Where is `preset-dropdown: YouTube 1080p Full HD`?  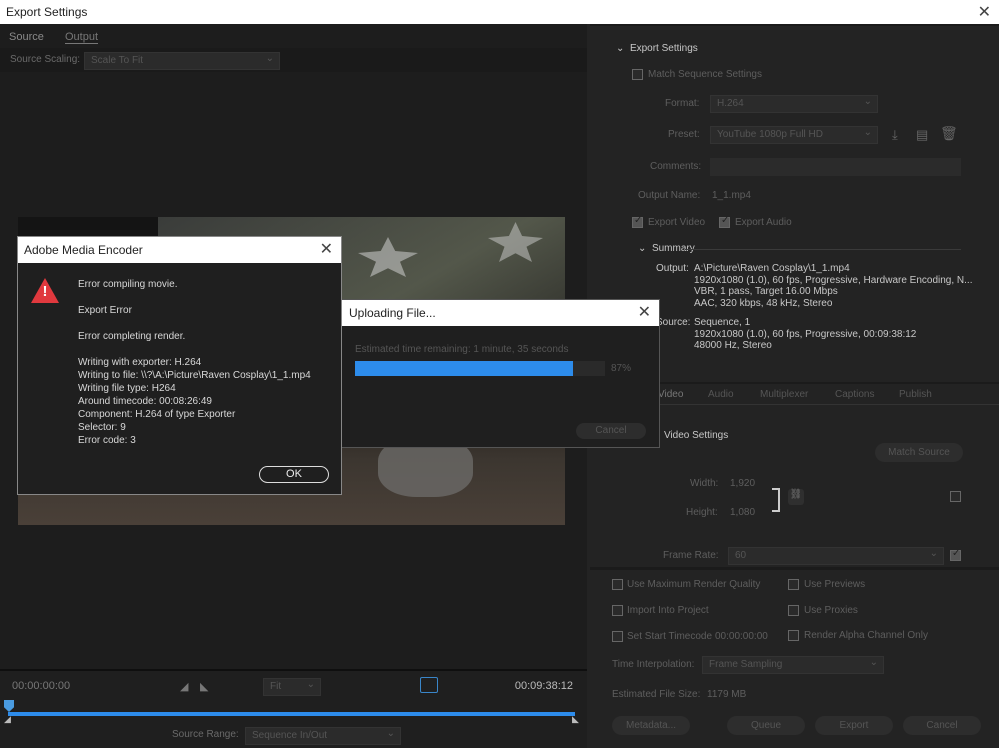 preset-dropdown: YouTube 1080p Full HD is located at coordinates (794, 135).